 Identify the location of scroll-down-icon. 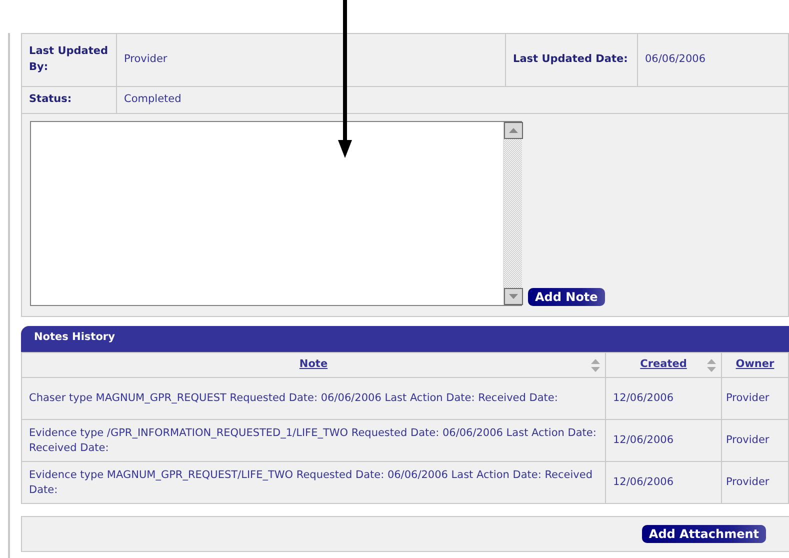
(513, 296).